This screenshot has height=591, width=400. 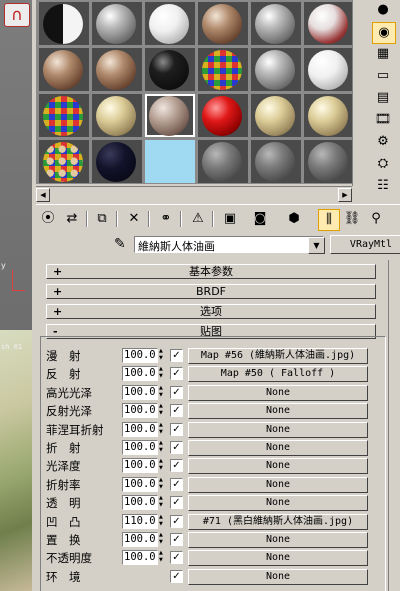 I want to click on sample-uv-tiling-icon: ▭, so click(x=383, y=76).